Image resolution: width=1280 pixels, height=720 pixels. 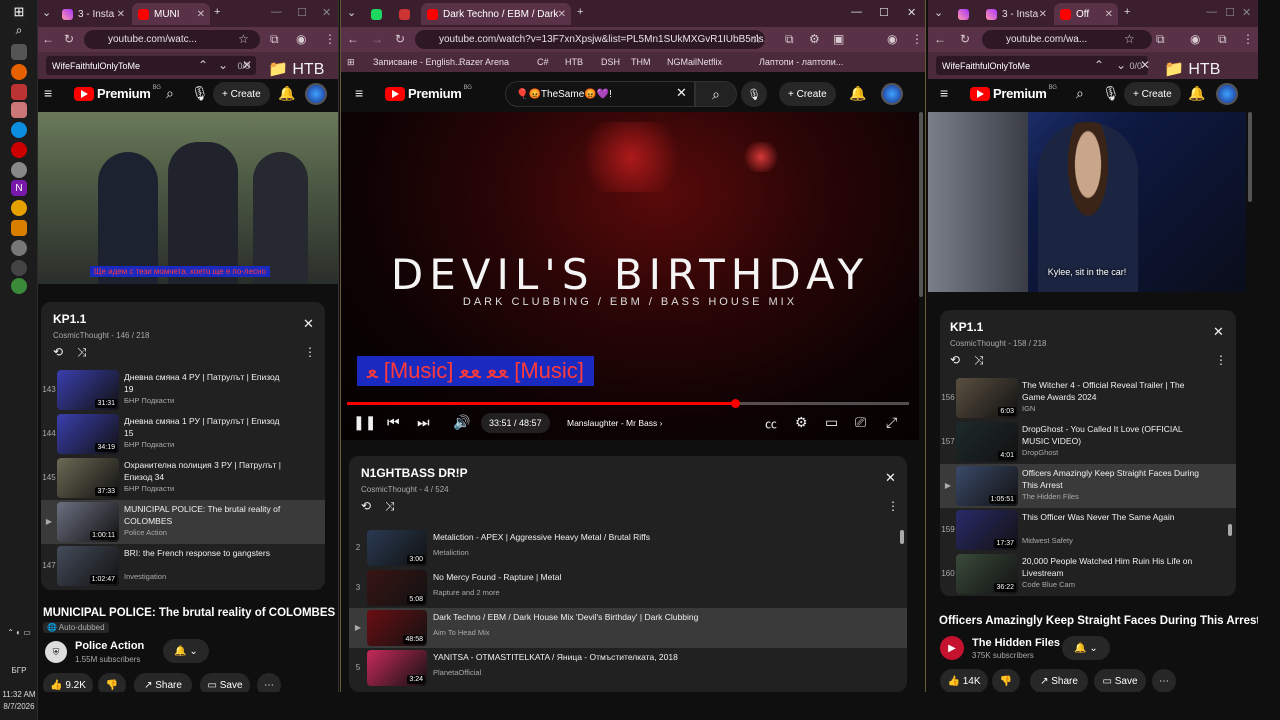 What do you see at coordinates (286, 93) in the screenshot?
I see `notifications-icon: 🔔` at bounding box center [286, 93].